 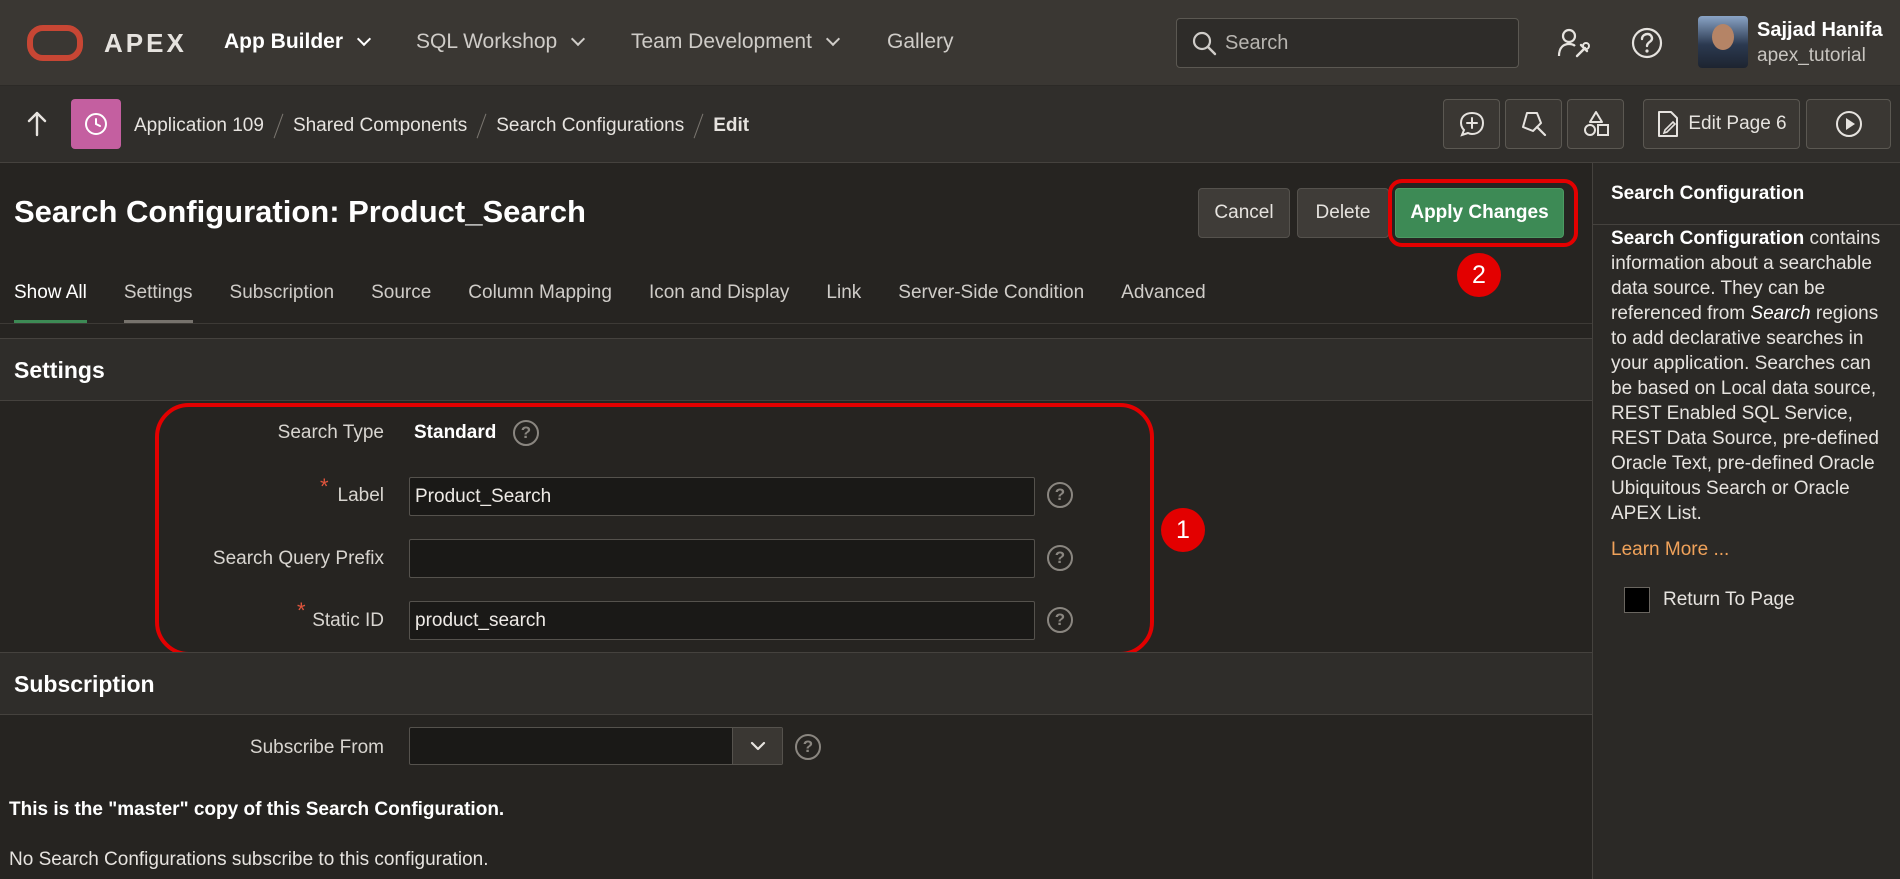 I want to click on help-icon: ?, so click(x=808, y=747).